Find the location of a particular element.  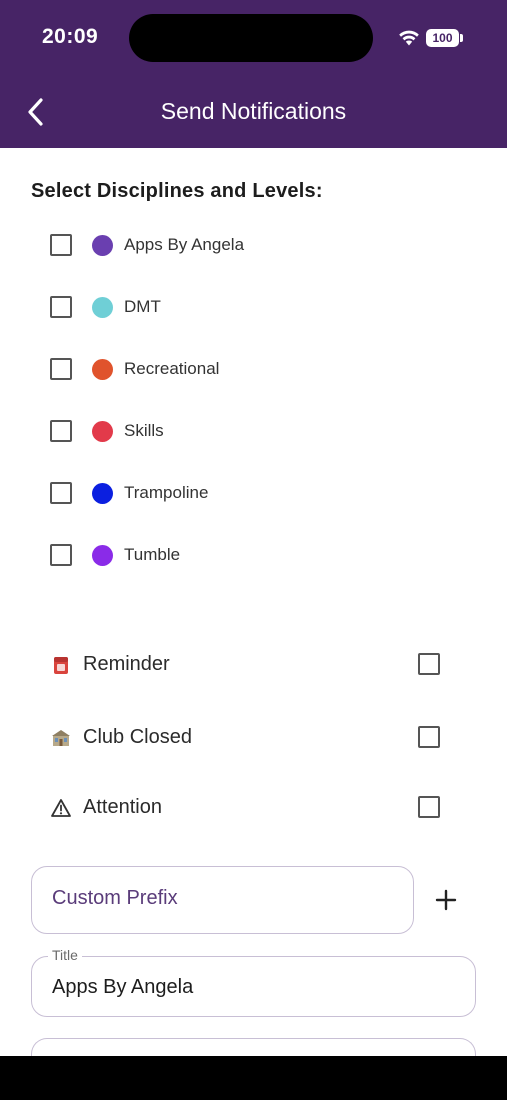

battery-tip is located at coordinates (461, 38).